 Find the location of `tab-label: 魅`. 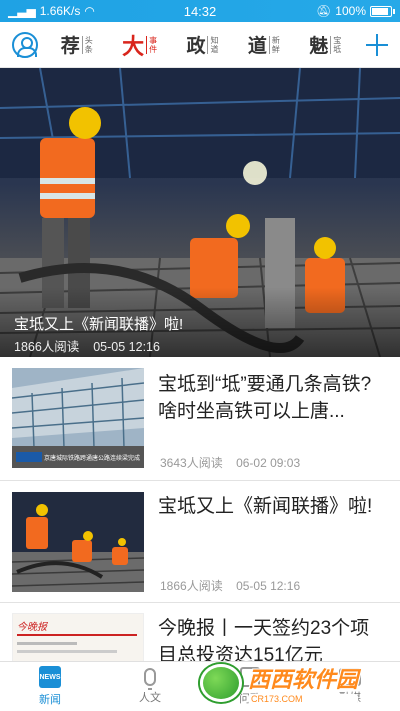

tab-label: 魅 is located at coordinates (319, 46).